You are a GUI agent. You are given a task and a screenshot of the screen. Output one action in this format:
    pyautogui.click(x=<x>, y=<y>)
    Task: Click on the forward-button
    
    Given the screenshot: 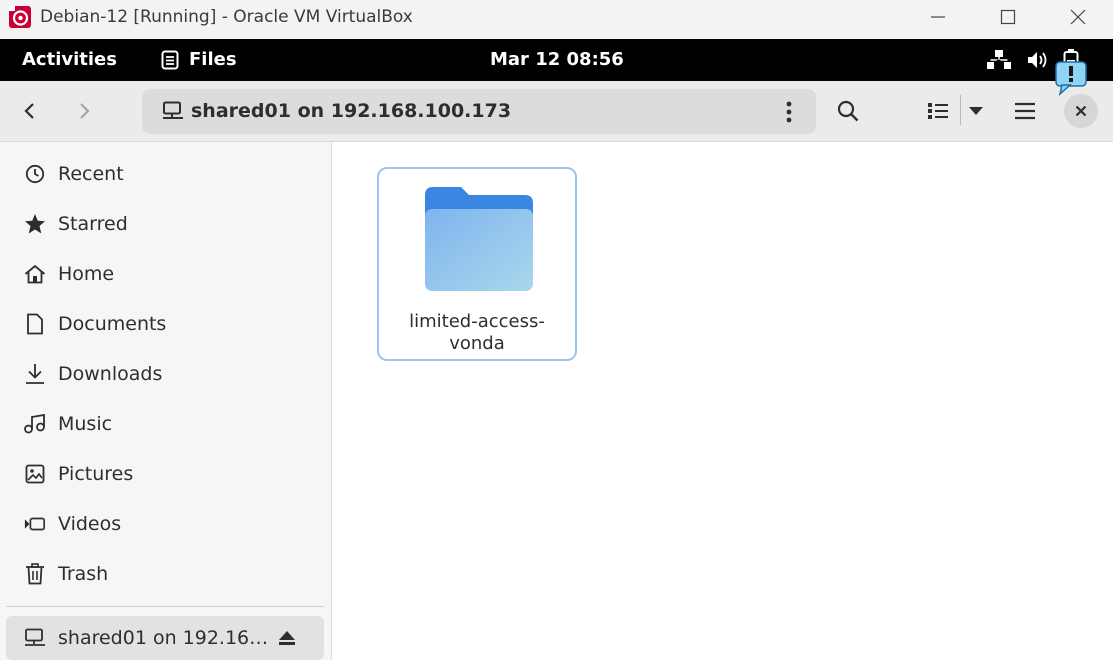 What is the action you would take?
    pyautogui.click(x=84, y=111)
    